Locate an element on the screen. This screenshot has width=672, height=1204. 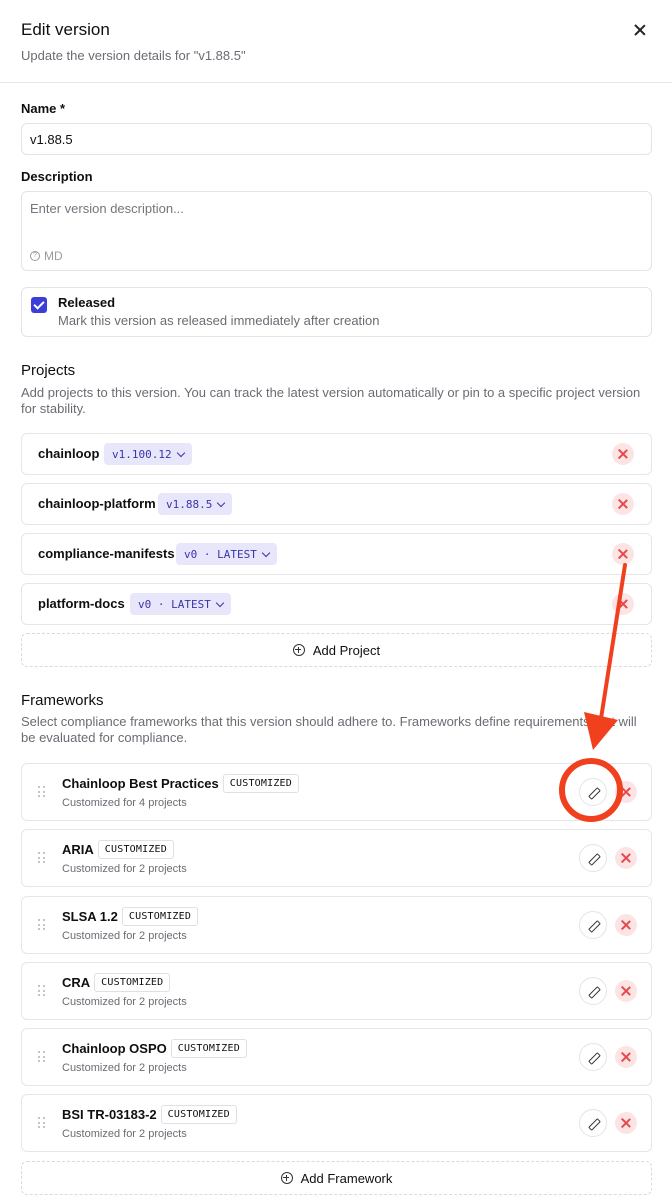
markdown-hint-label: MD is located at coordinates (53, 256).